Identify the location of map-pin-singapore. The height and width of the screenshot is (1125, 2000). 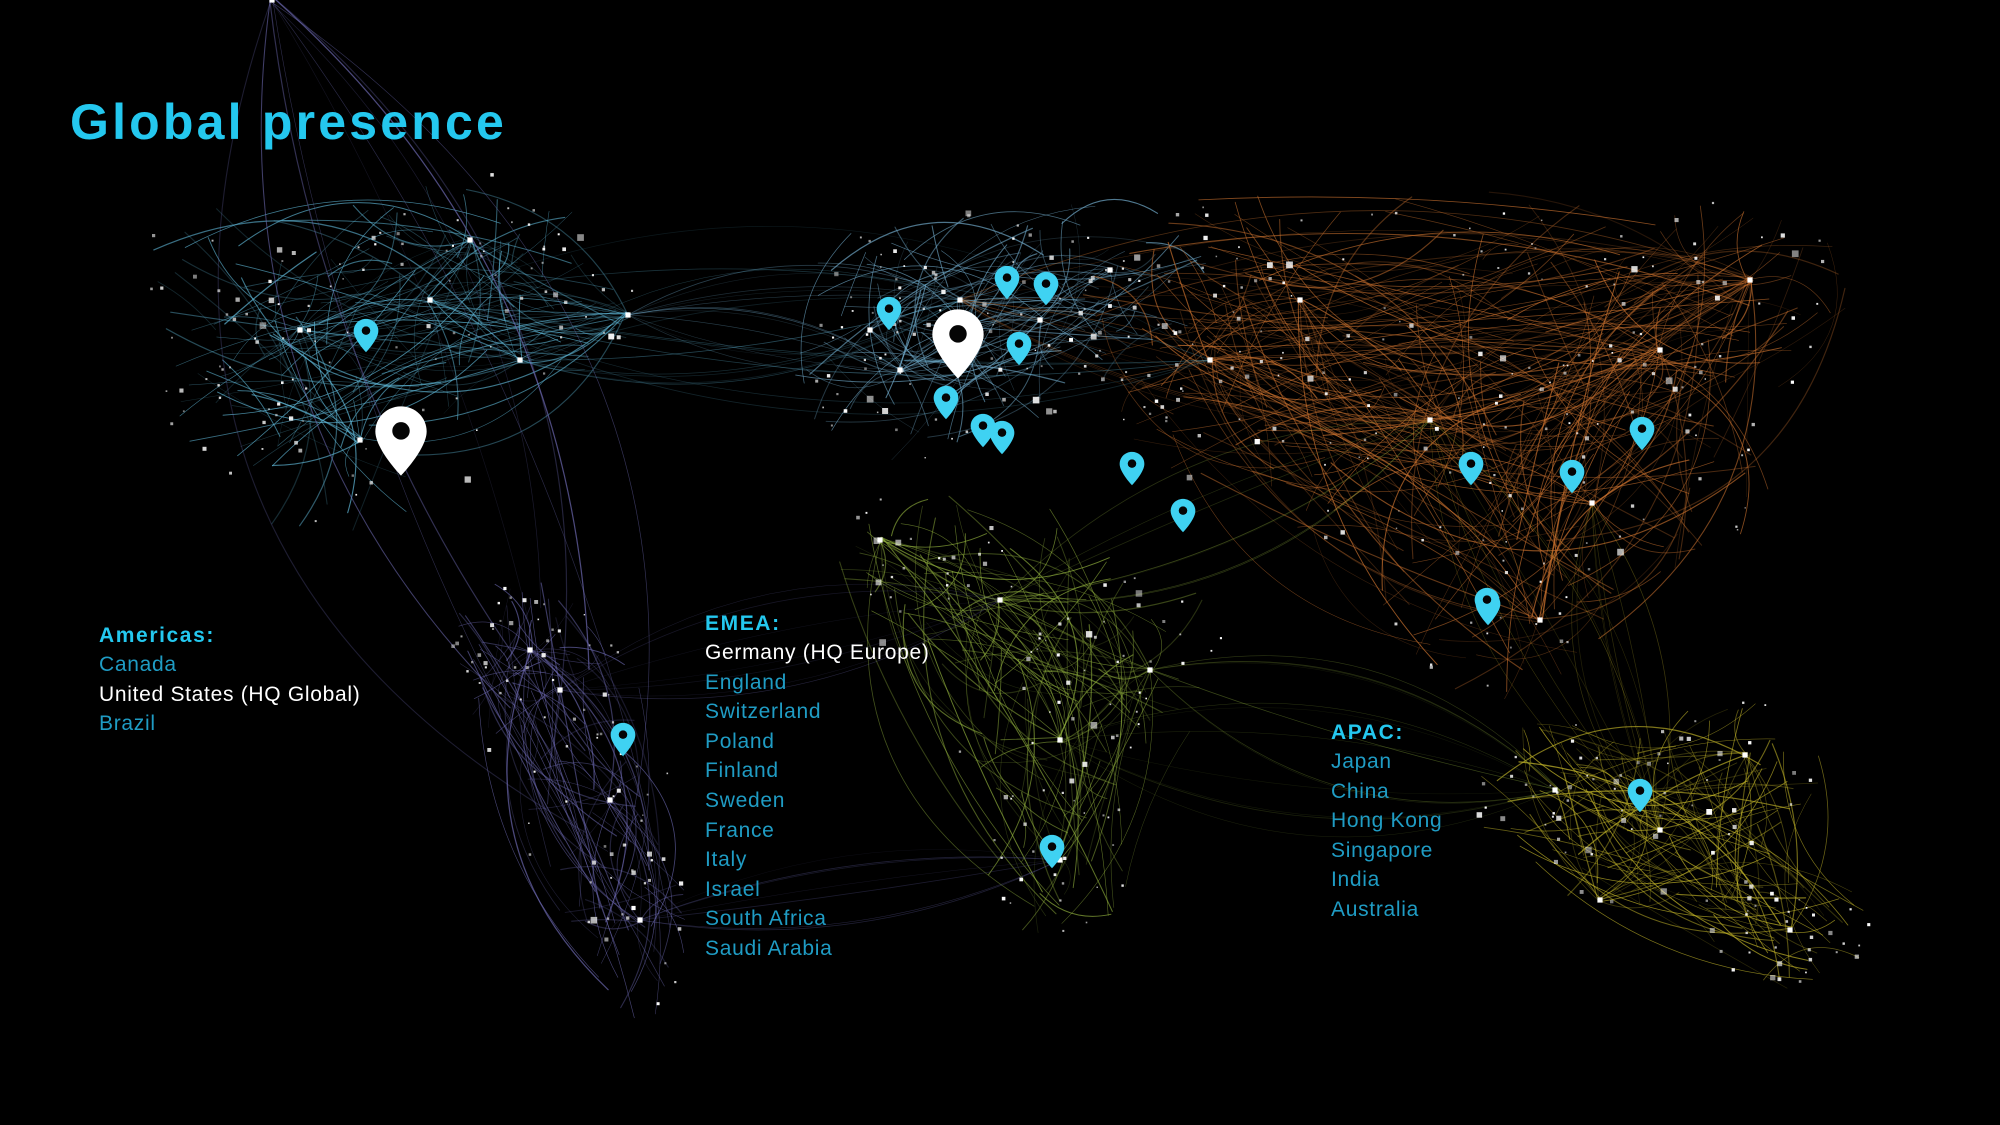
(1487, 604).